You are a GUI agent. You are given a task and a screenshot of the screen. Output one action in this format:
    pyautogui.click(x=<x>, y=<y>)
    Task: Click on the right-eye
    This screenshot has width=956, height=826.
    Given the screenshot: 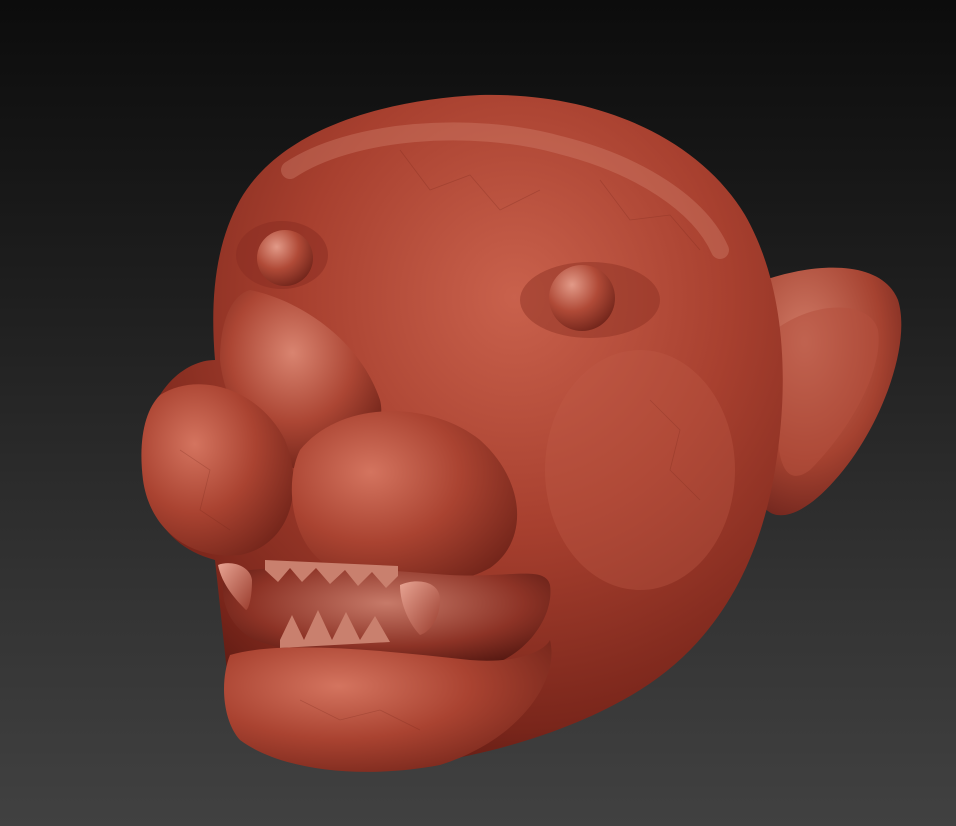 What is the action you would take?
    pyautogui.click(x=582, y=298)
    